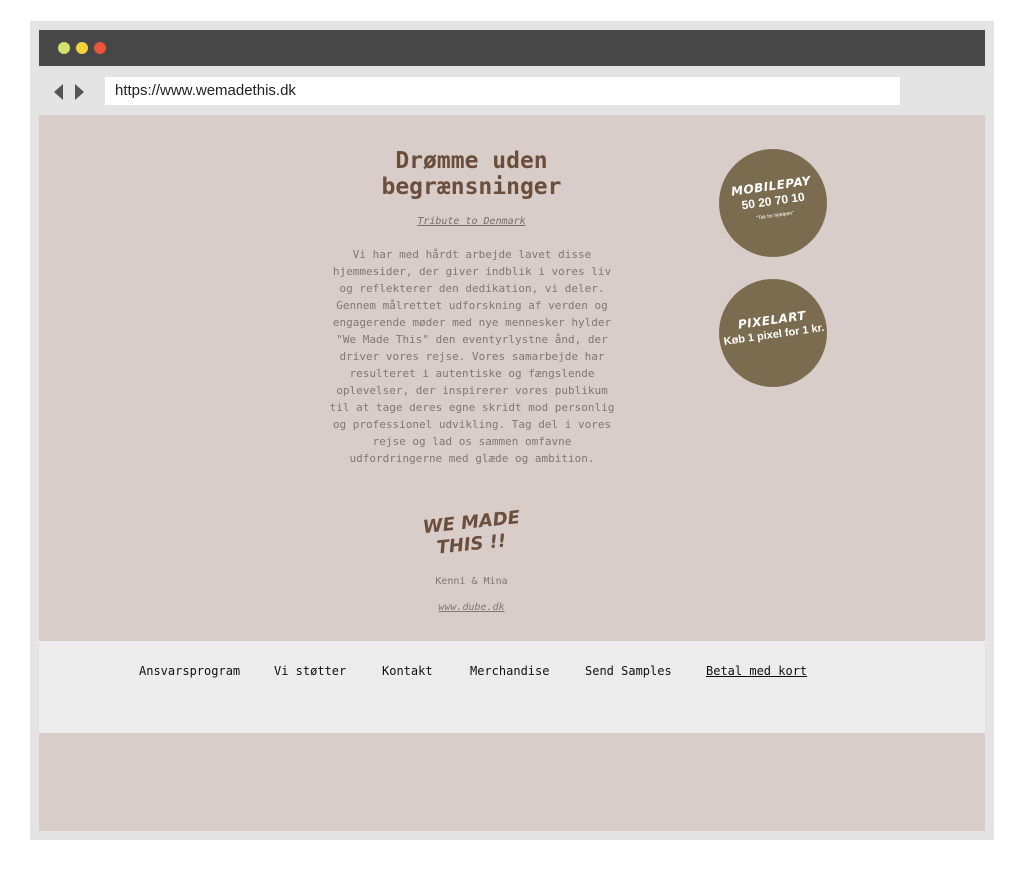 The height and width of the screenshot is (869, 1024). What do you see at coordinates (310, 671) in the screenshot?
I see `footer-link-vi-stotter: Vi støtter` at bounding box center [310, 671].